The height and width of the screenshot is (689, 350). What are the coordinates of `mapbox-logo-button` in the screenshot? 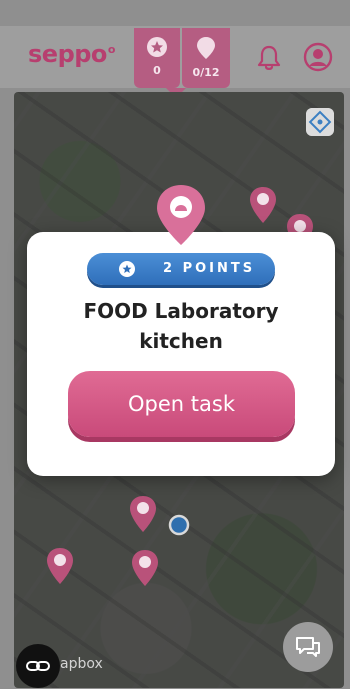 It's located at (38, 666).